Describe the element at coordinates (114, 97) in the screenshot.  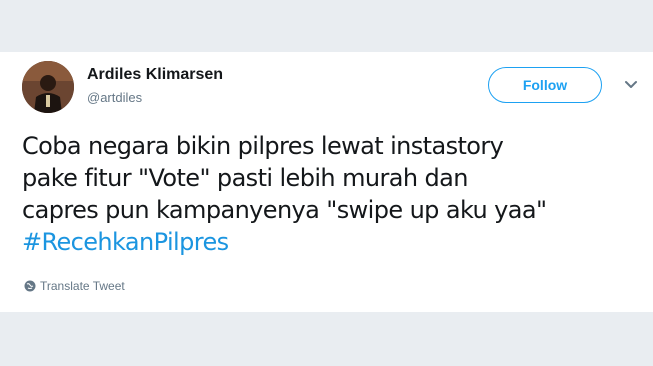
I see `author-handle: @artdiles` at that location.